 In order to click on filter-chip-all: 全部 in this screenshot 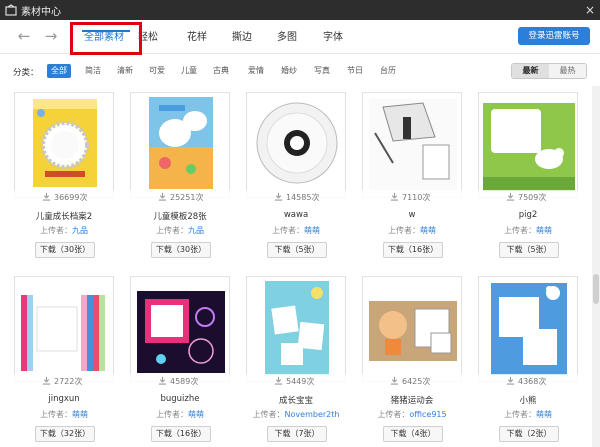, I will do `click(59, 71)`.